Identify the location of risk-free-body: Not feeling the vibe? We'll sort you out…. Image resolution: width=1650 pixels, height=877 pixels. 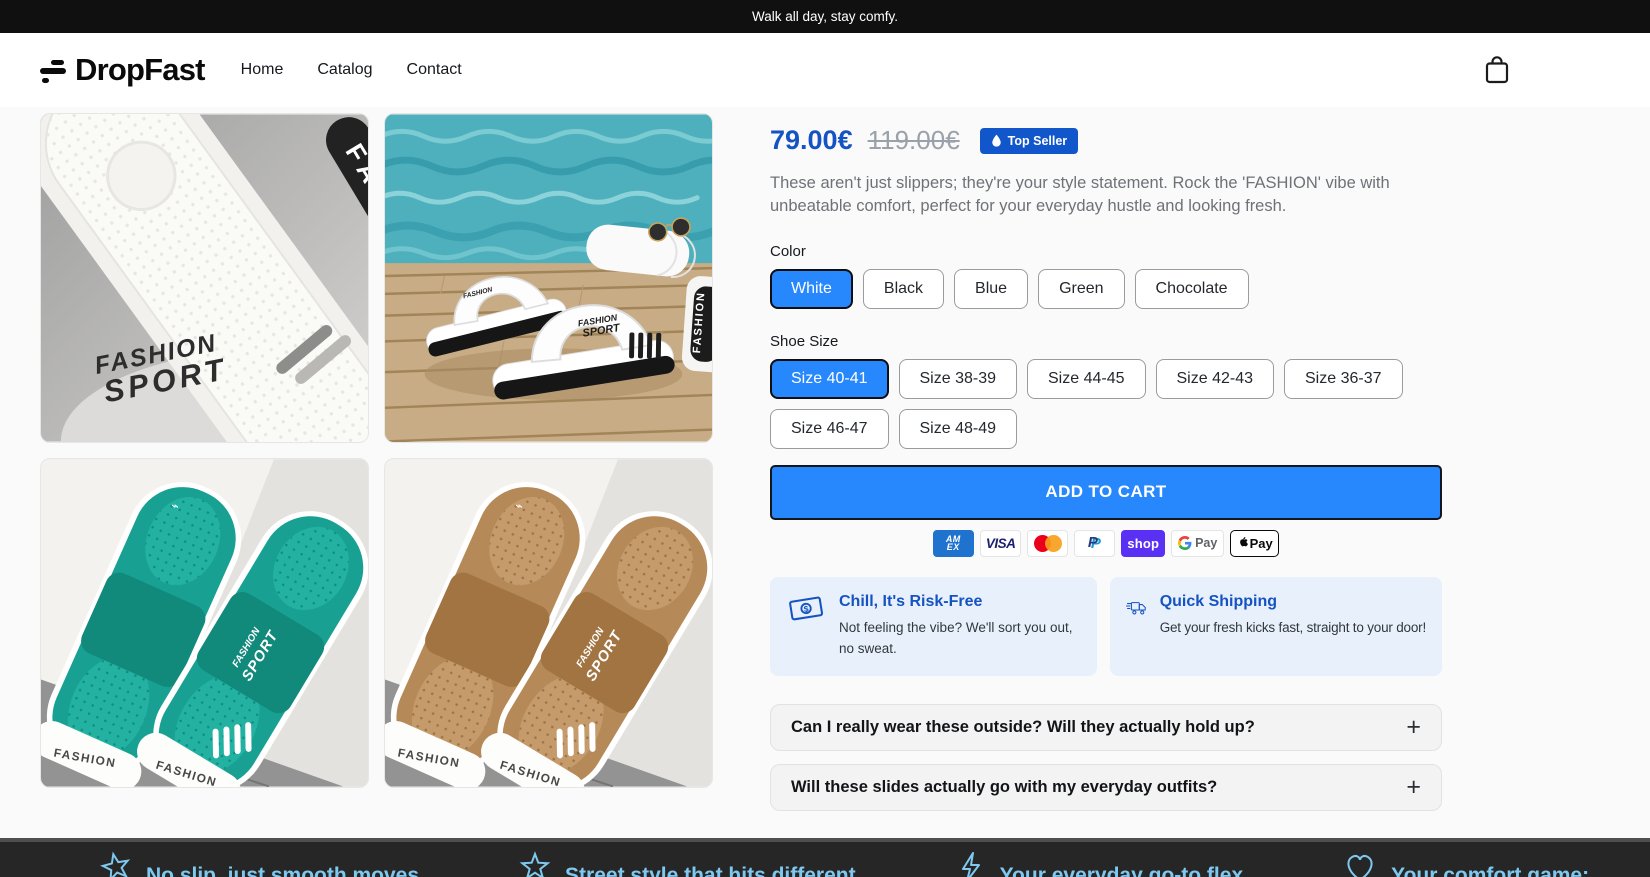
(956, 637).